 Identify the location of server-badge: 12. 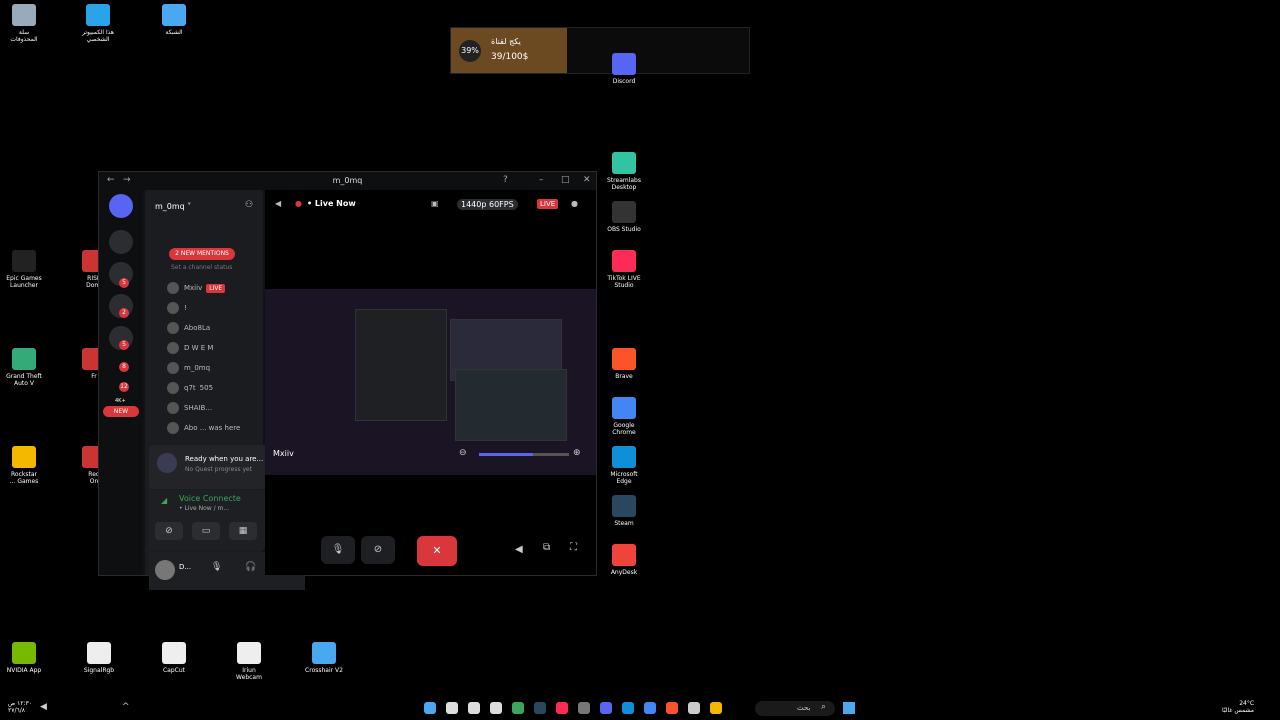
(124, 387).